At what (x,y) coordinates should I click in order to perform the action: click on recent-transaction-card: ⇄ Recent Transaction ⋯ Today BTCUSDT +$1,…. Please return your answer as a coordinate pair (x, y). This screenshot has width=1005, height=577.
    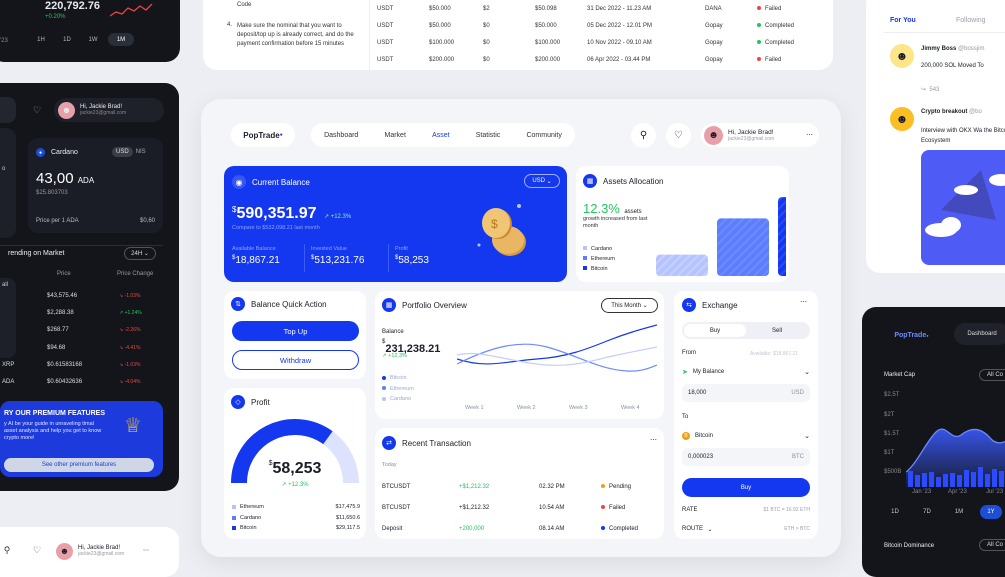
    Looking at the image, I should click on (519, 483).